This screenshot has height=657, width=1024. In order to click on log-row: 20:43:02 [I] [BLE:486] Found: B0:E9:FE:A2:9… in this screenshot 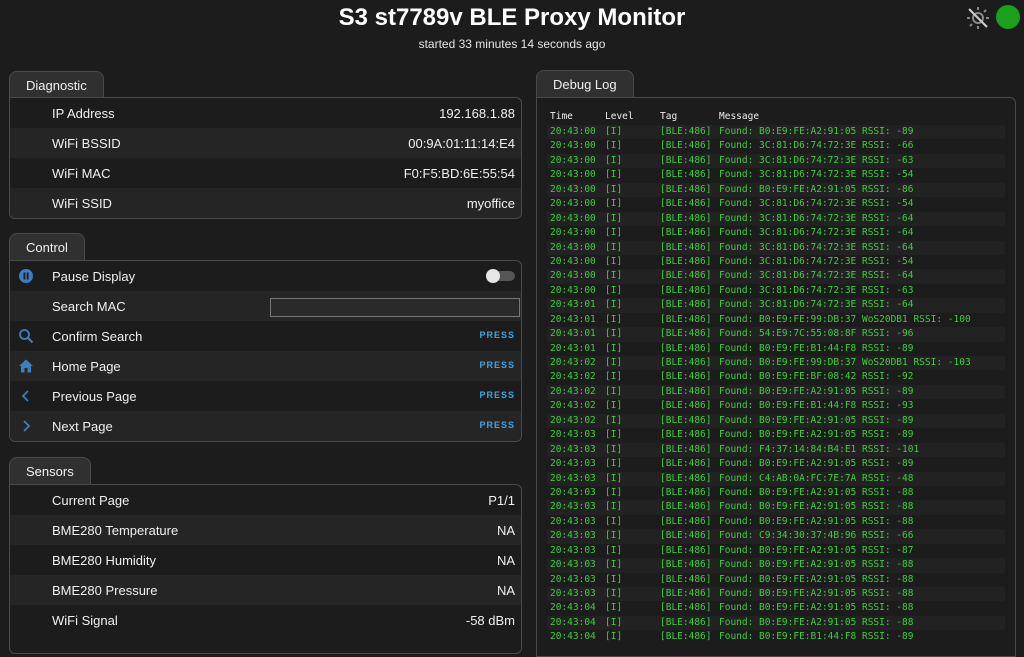, I will do `click(776, 392)`.